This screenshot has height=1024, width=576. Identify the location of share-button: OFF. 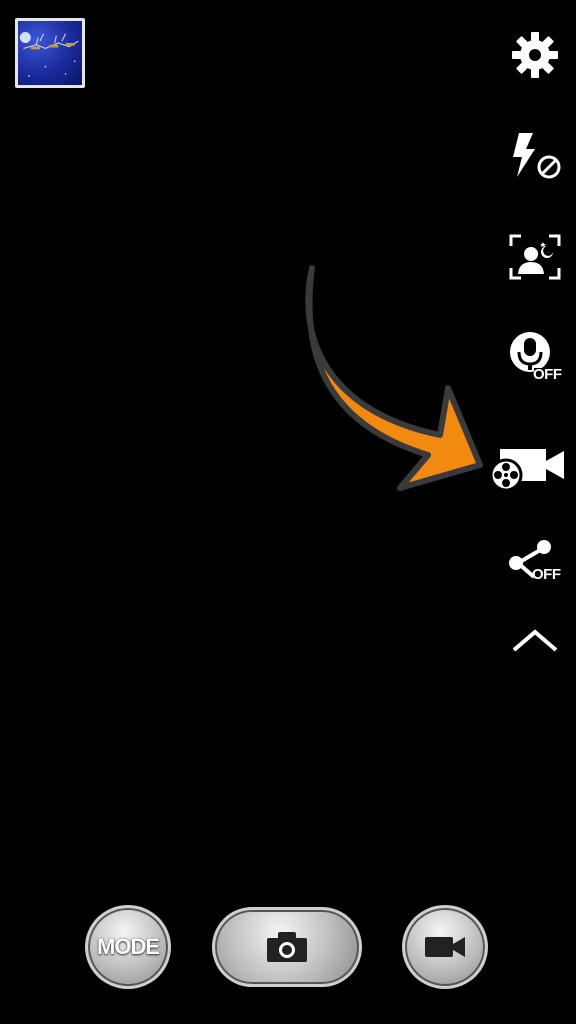
(535, 561).